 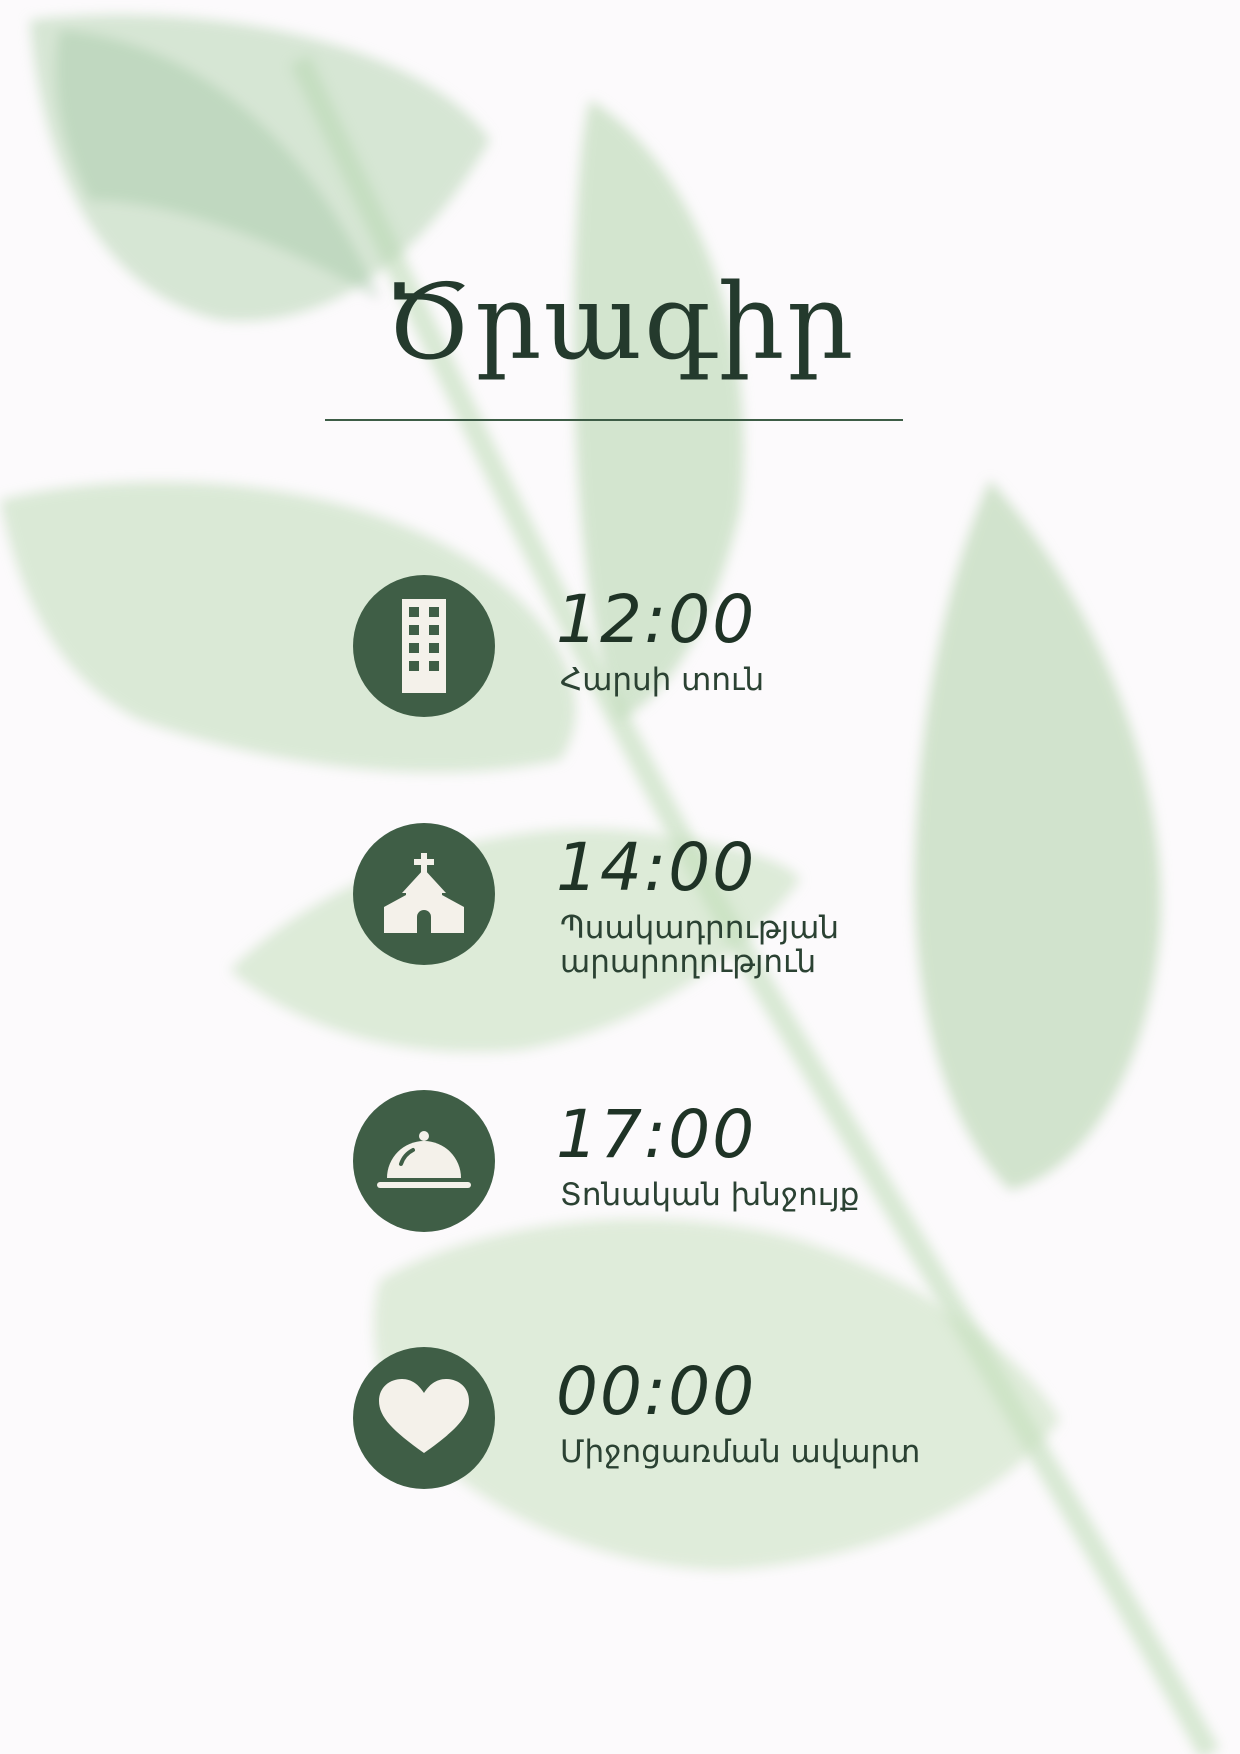 What do you see at coordinates (656, 1391) in the screenshot?
I see `event-time: 00:00` at bounding box center [656, 1391].